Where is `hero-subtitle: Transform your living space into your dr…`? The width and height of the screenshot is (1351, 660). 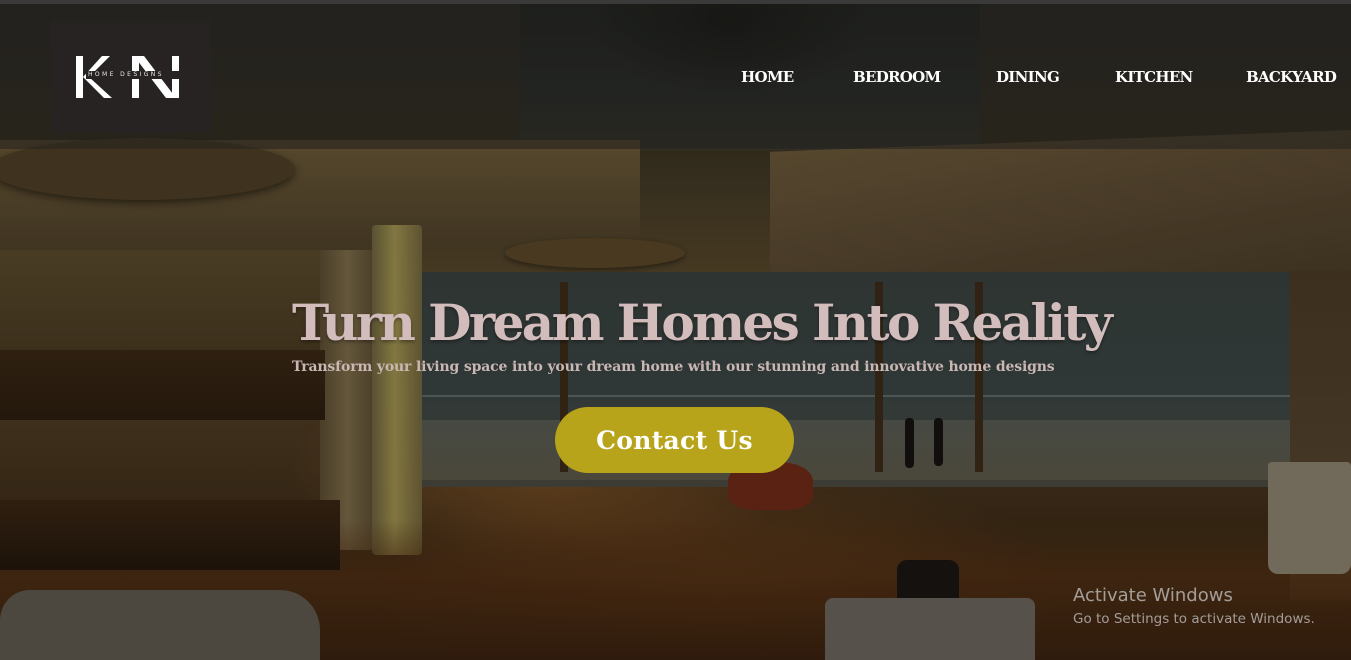
hero-subtitle: Transform your living space into your dr… is located at coordinates (673, 367).